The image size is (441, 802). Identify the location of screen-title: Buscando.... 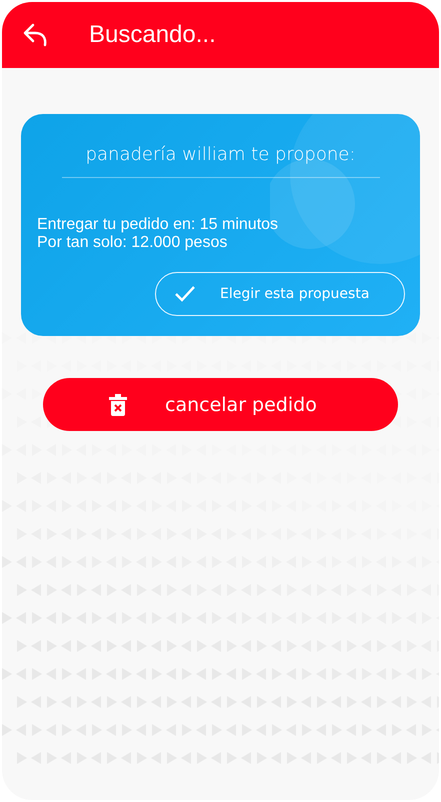
(152, 35).